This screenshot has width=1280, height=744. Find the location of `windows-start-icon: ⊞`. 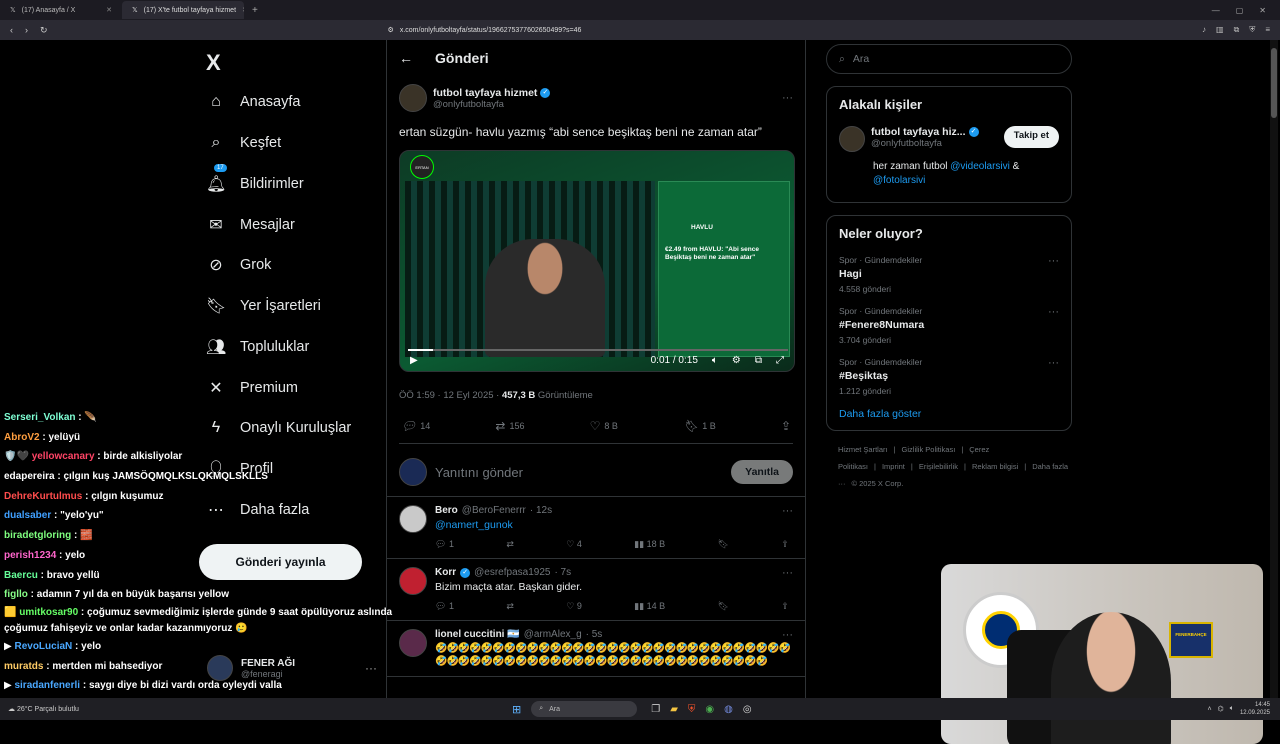

windows-start-icon: ⊞ is located at coordinates (516, 709).